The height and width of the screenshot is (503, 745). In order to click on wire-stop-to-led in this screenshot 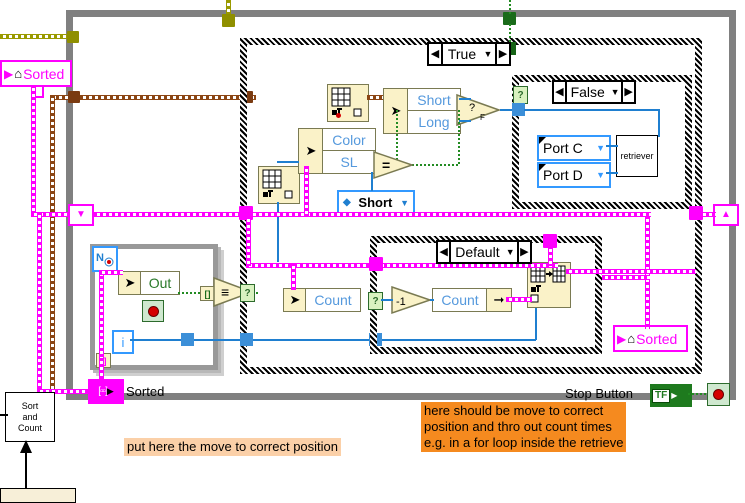, I will do `click(698, 394)`.